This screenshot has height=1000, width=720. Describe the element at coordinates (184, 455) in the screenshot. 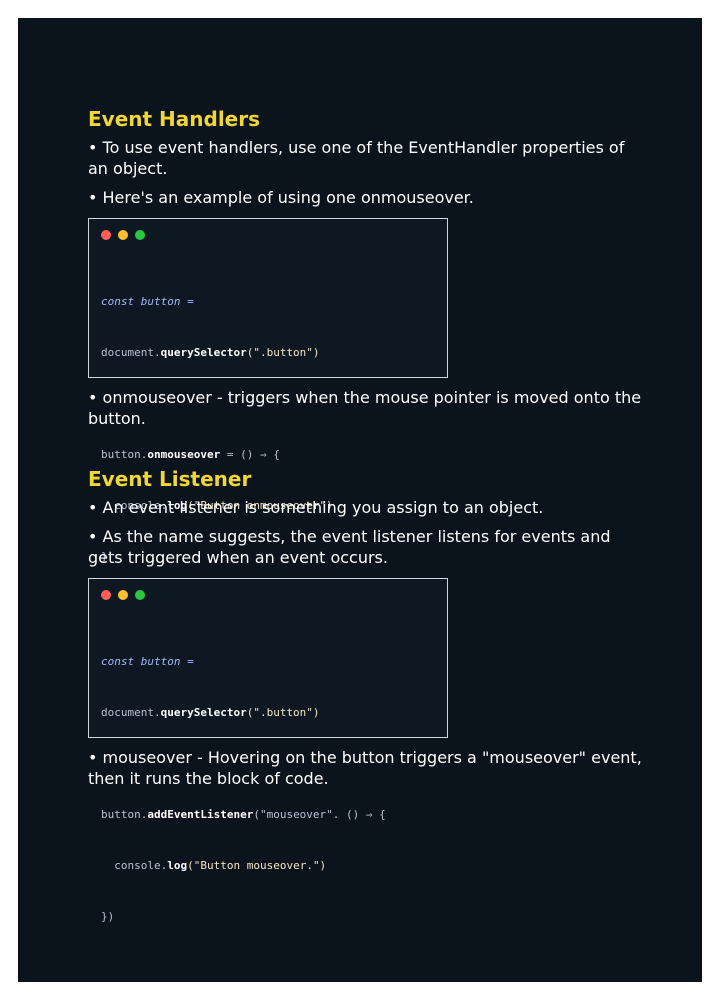

I see `code-function: onmouseover` at that location.